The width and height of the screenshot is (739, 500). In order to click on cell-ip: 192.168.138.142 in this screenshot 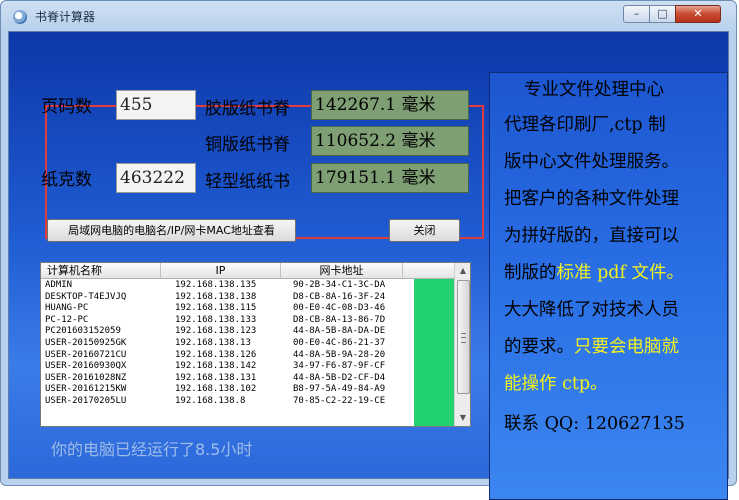, I will do `click(216, 366)`.